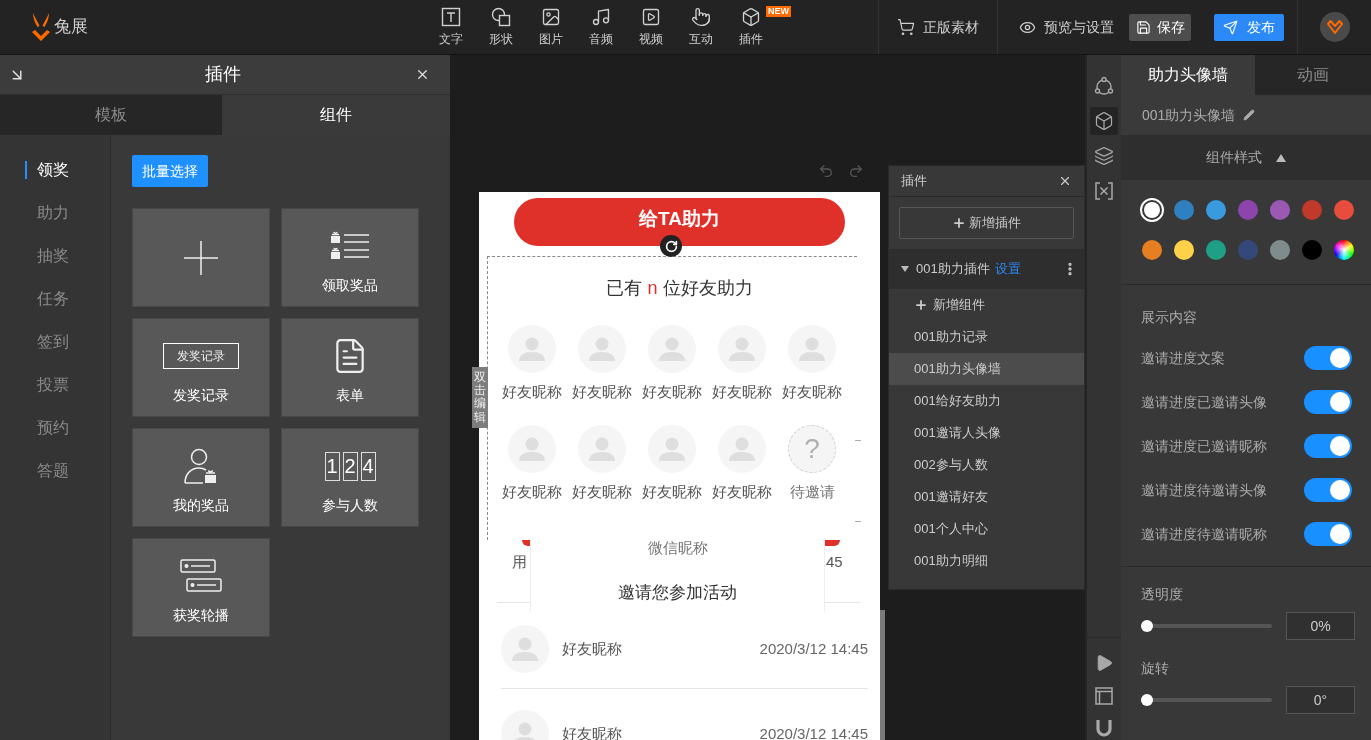  Describe the element at coordinates (701, 17) in the screenshot. I see `hand-pointer-icon` at that location.